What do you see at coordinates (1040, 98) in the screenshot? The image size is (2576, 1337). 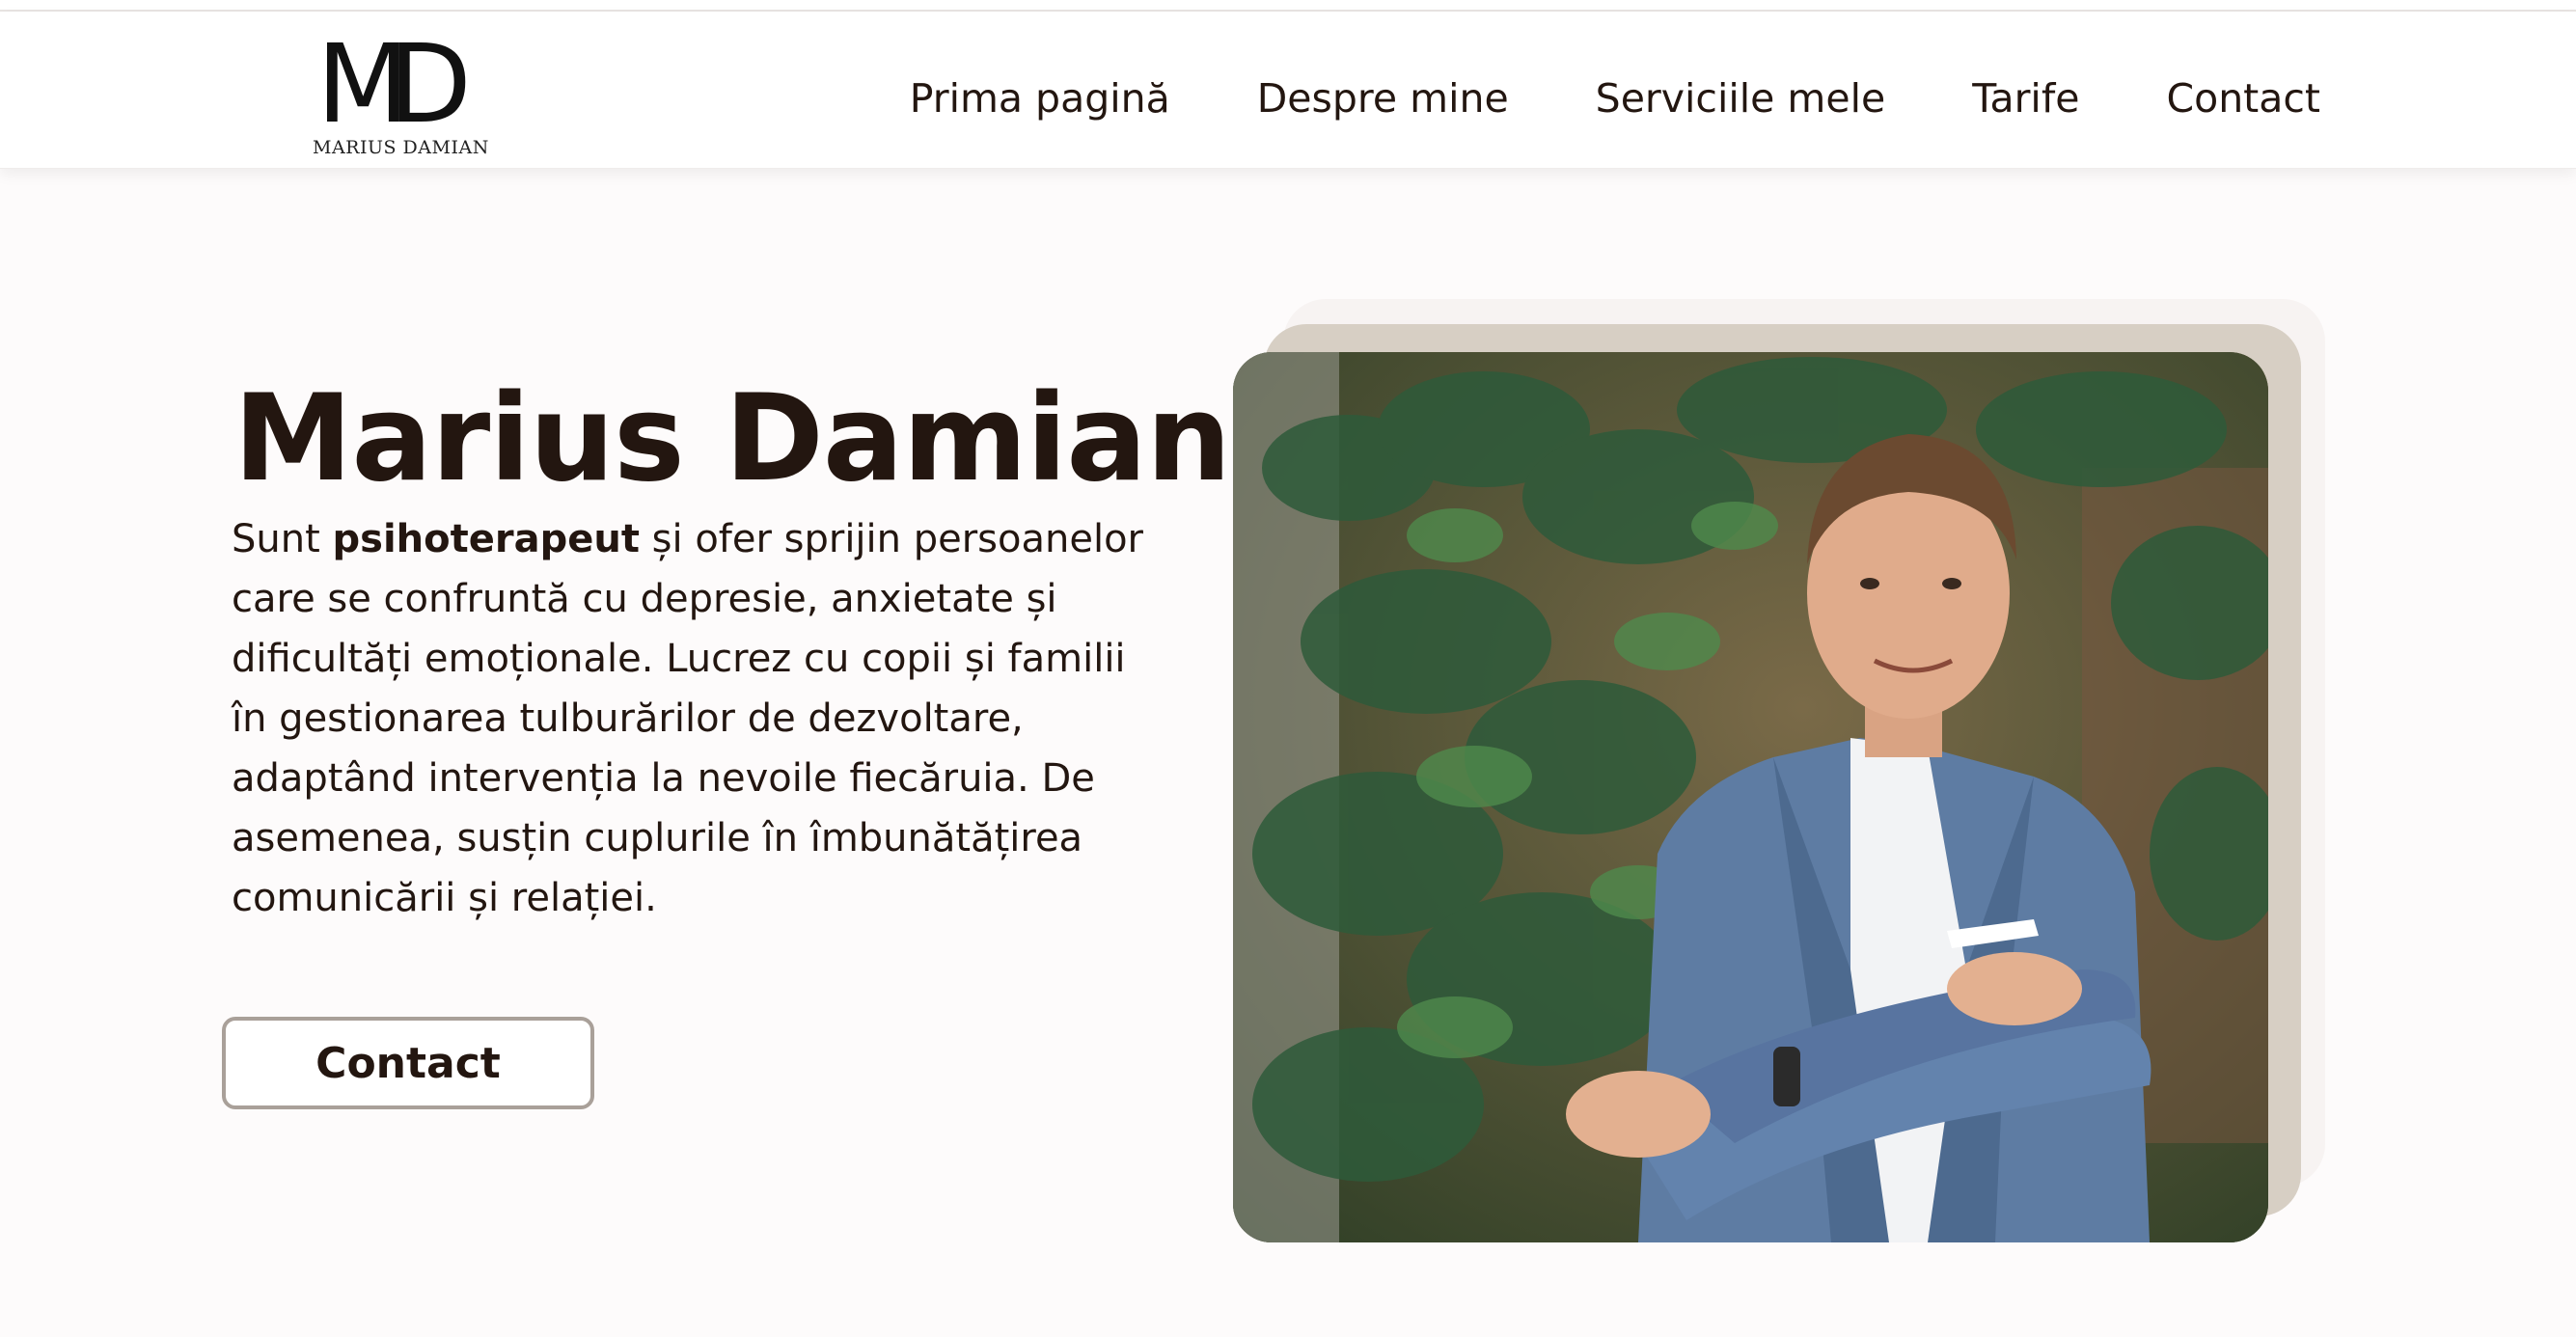 I see `nav-item-home: Prima pagină` at bounding box center [1040, 98].